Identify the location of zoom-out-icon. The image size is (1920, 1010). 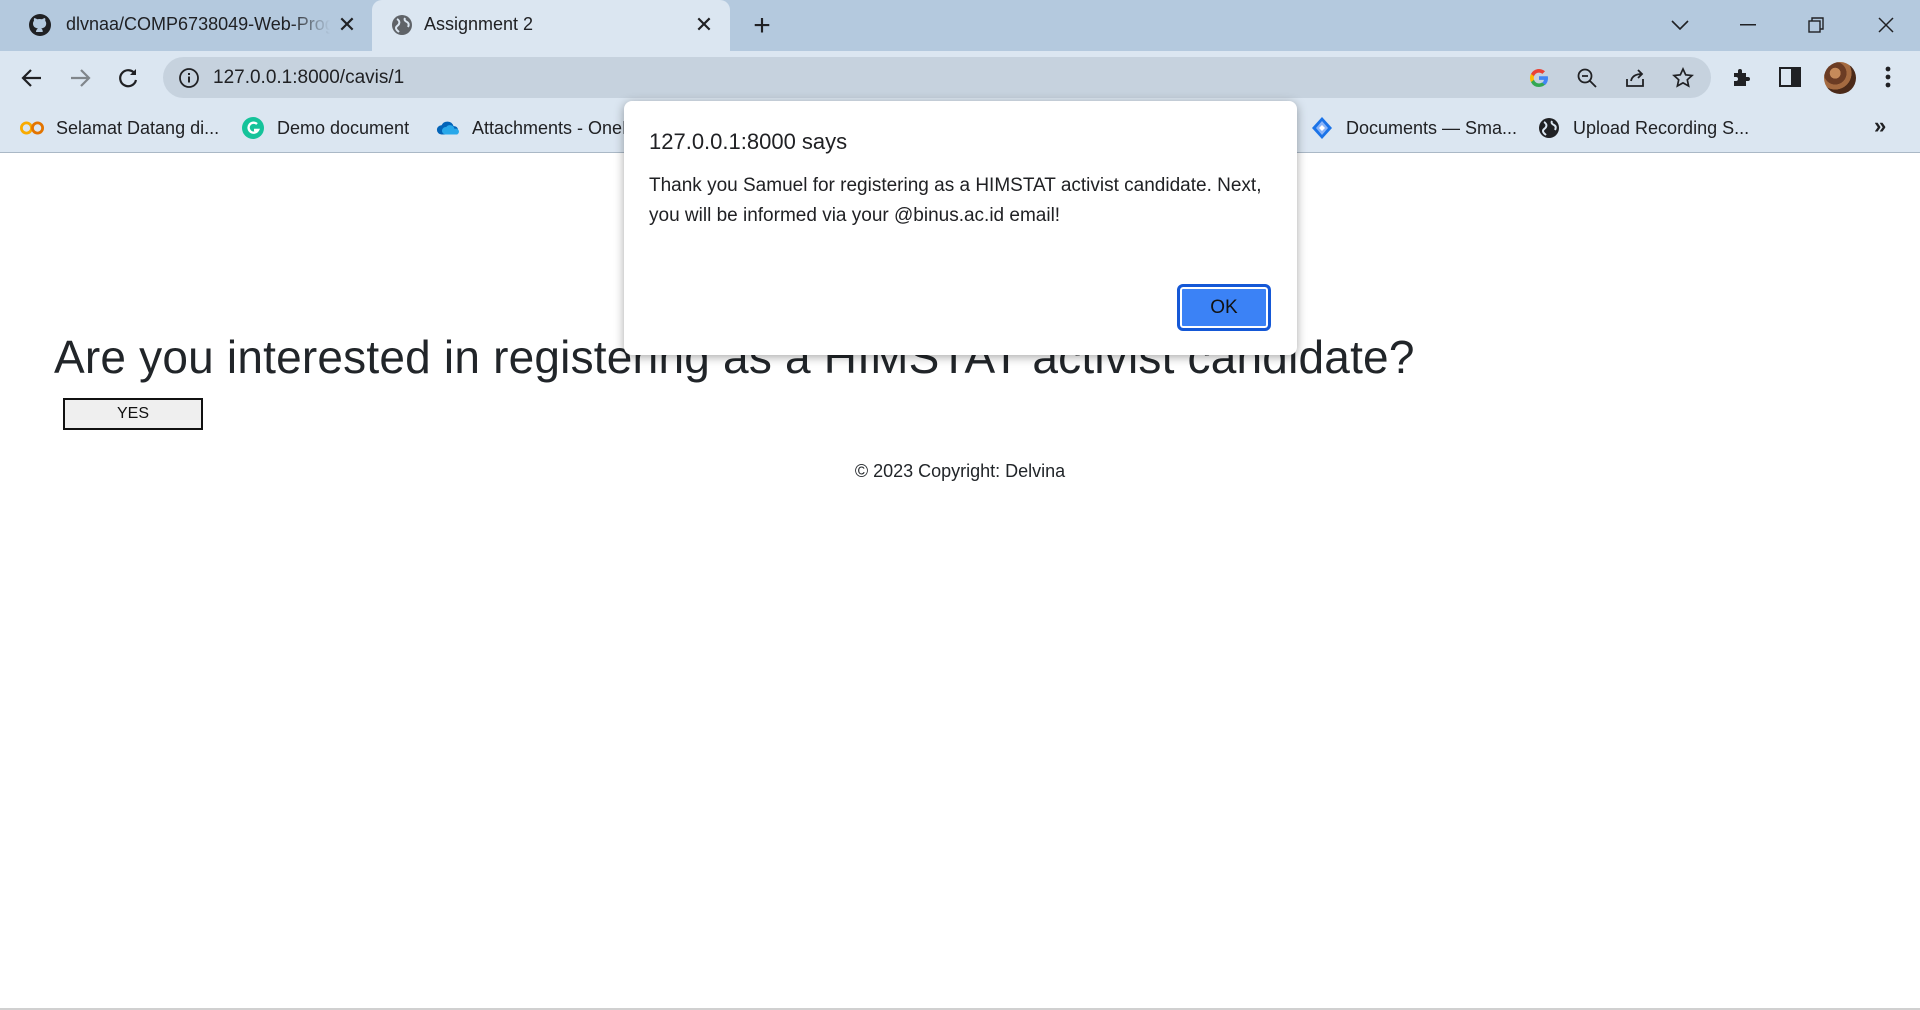
(1587, 78).